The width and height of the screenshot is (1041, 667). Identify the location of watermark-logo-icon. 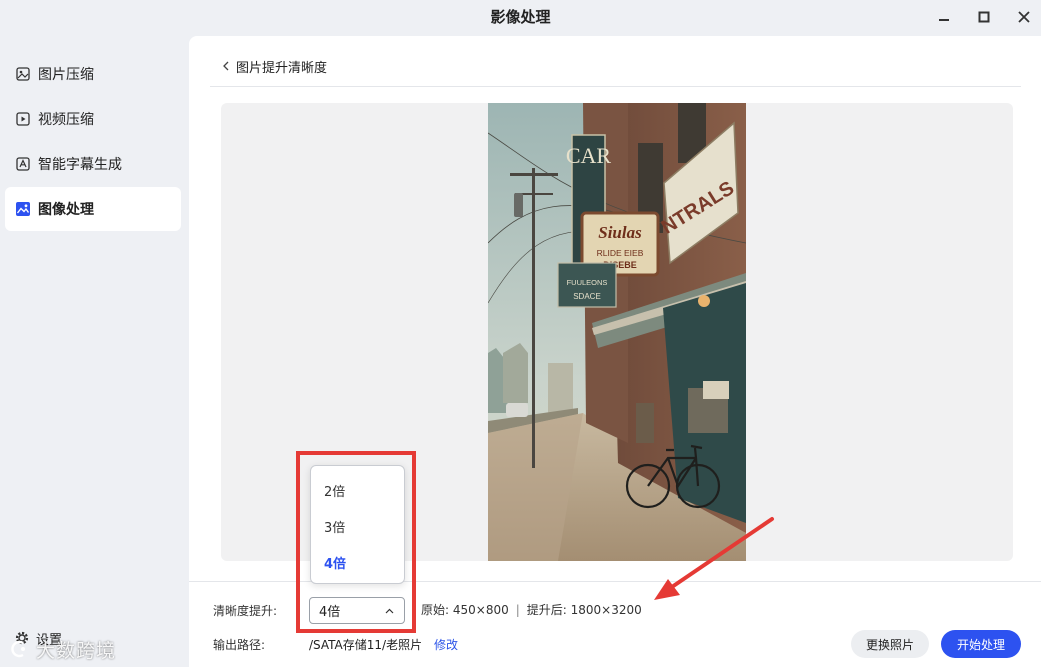
(19, 649).